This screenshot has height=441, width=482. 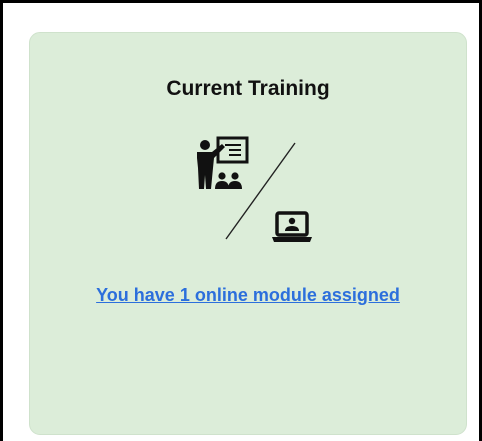 I want to click on divider-slash, so click(x=260, y=191).